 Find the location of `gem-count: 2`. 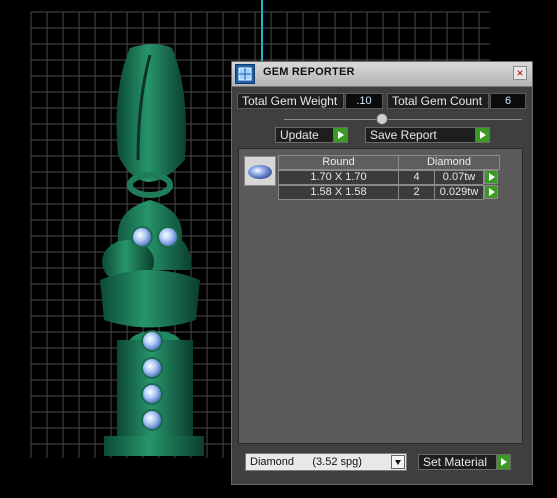

gem-count: 2 is located at coordinates (416, 192).